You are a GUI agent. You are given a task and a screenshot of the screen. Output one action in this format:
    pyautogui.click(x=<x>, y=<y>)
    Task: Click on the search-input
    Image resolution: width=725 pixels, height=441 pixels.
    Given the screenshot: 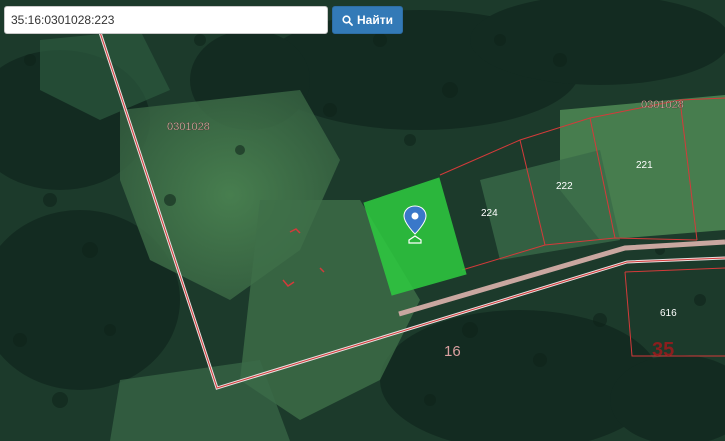 What is the action you would take?
    pyautogui.click(x=166, y=20)
    